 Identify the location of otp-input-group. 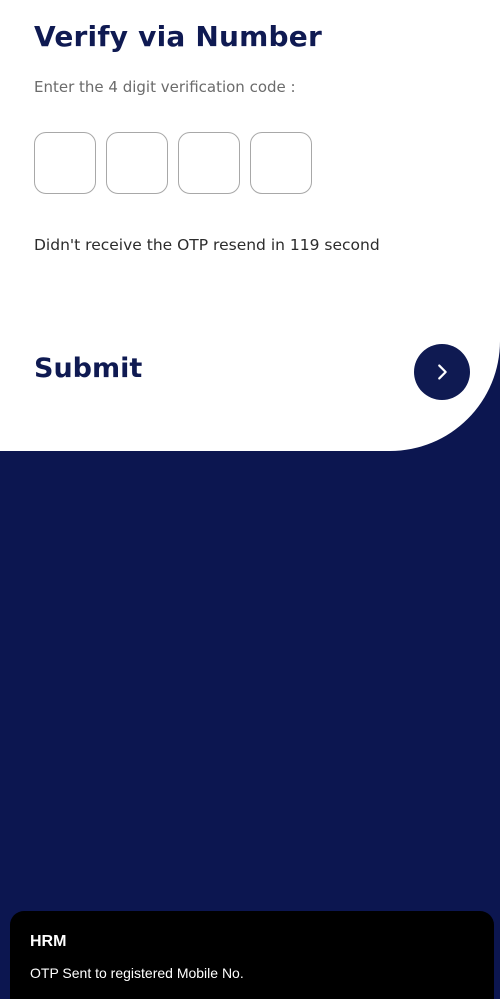
(173, 163).